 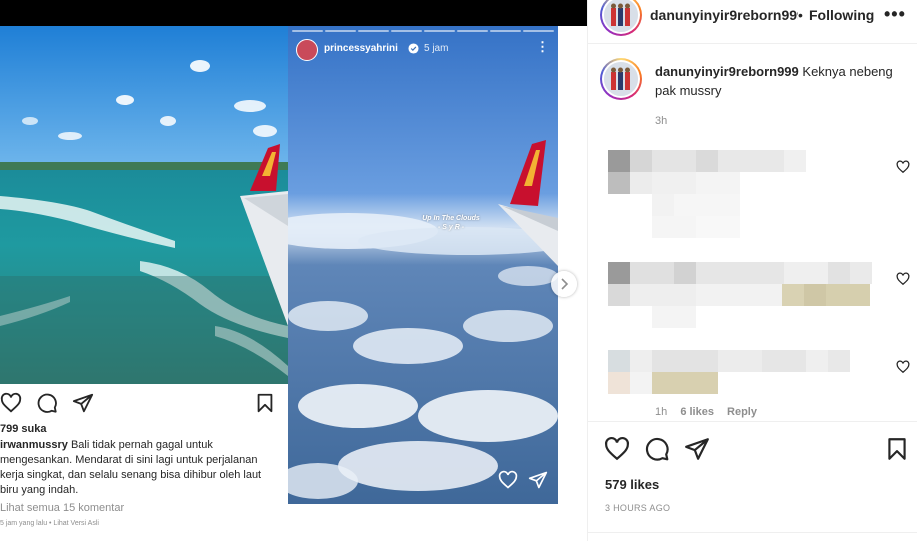 What do you see at coordinates (451, 218) in the screenshot?
I see `sticker-line-1: Up In The Clouds` at bounding box center [451, 218].